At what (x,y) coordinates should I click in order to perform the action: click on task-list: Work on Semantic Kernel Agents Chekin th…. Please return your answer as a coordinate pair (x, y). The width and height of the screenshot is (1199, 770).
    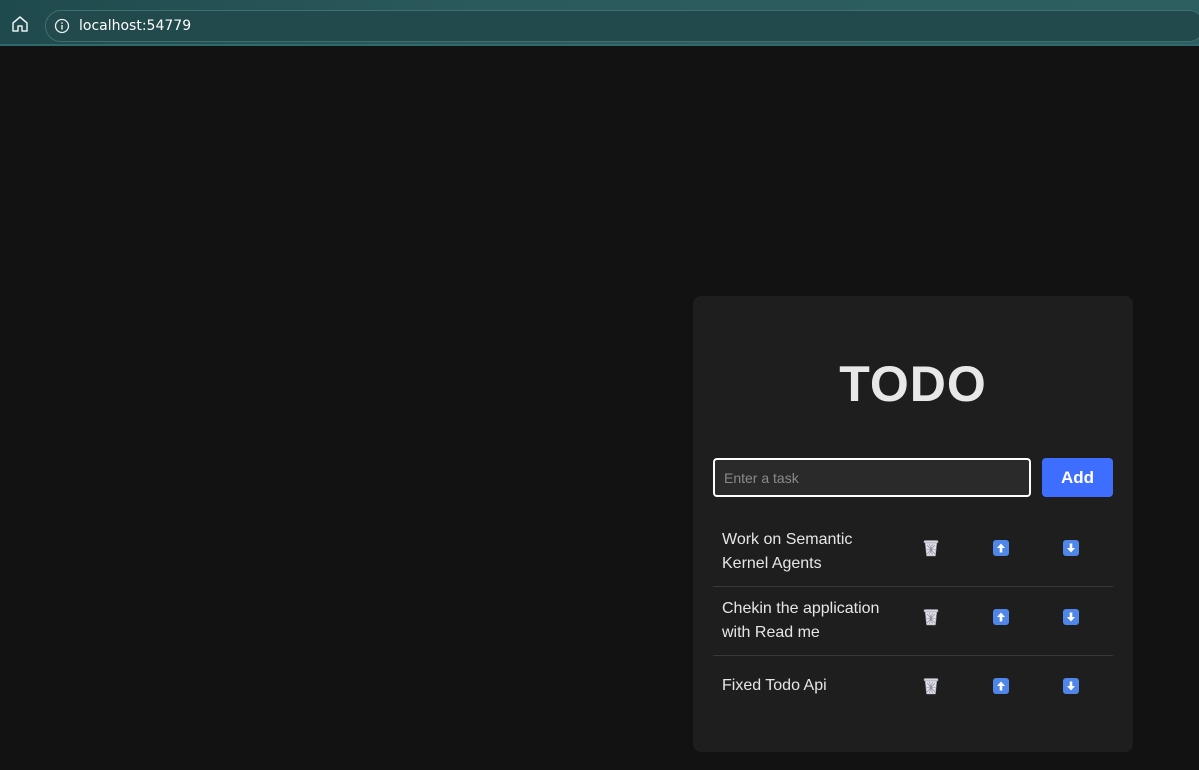
    Looking at the image, I should click on (913, 617).